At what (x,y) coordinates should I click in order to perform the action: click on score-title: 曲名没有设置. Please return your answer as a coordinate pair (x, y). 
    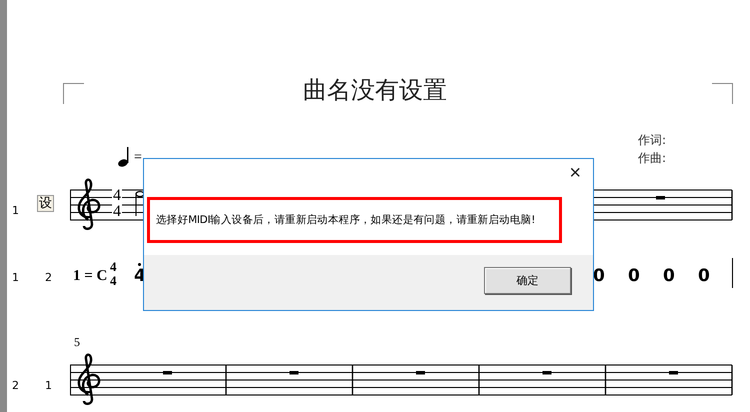
    Looking at the image, I should click on (375, 90).